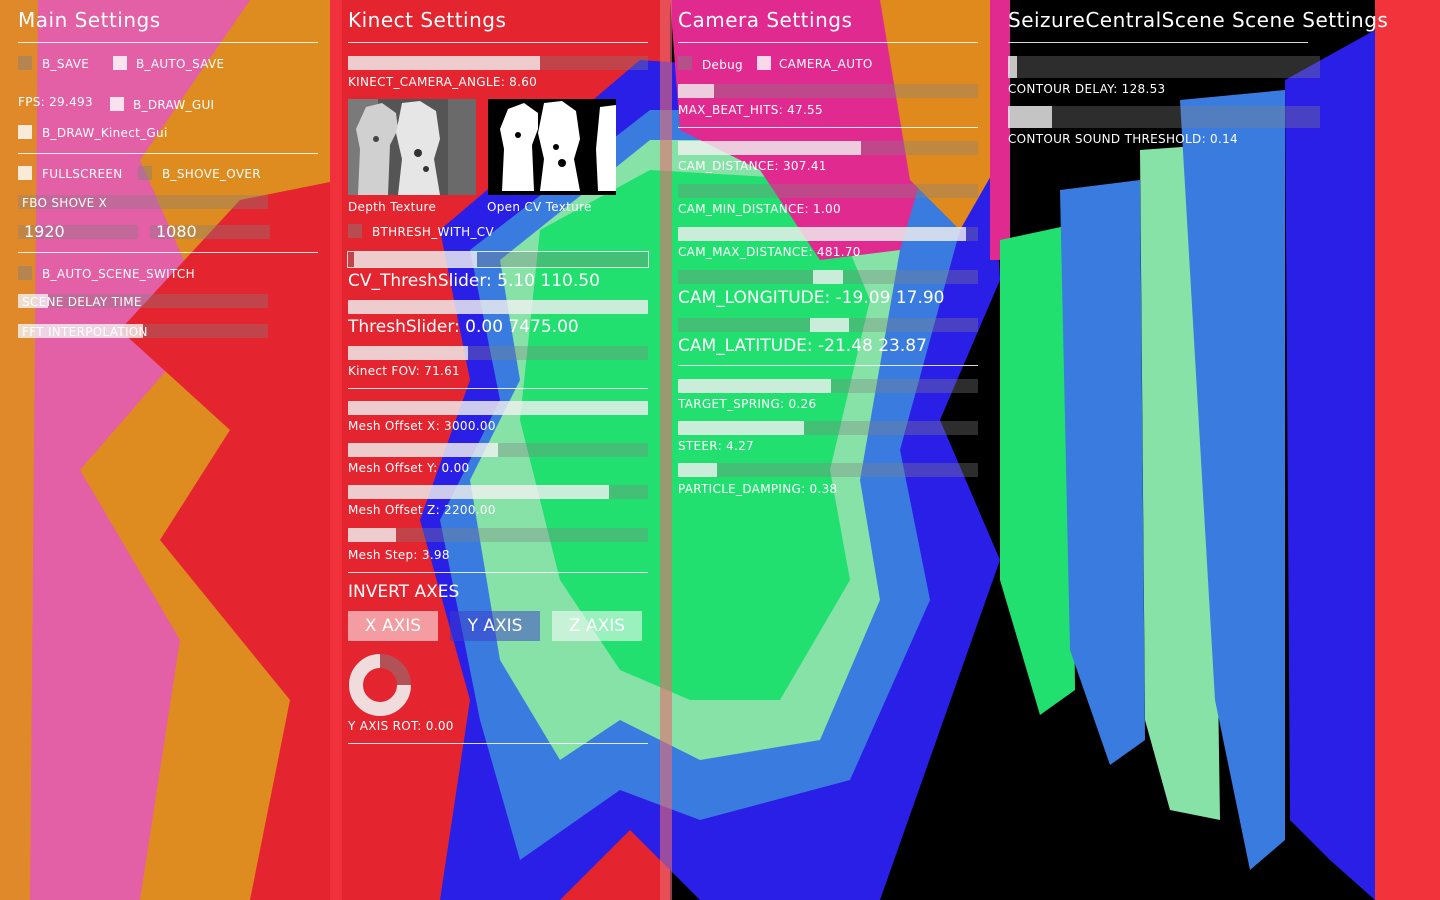 This screenshot has height=900, width=1440. I want to click on b-draw-gui-label: B_DRAW_GUI, so click(174, 105).